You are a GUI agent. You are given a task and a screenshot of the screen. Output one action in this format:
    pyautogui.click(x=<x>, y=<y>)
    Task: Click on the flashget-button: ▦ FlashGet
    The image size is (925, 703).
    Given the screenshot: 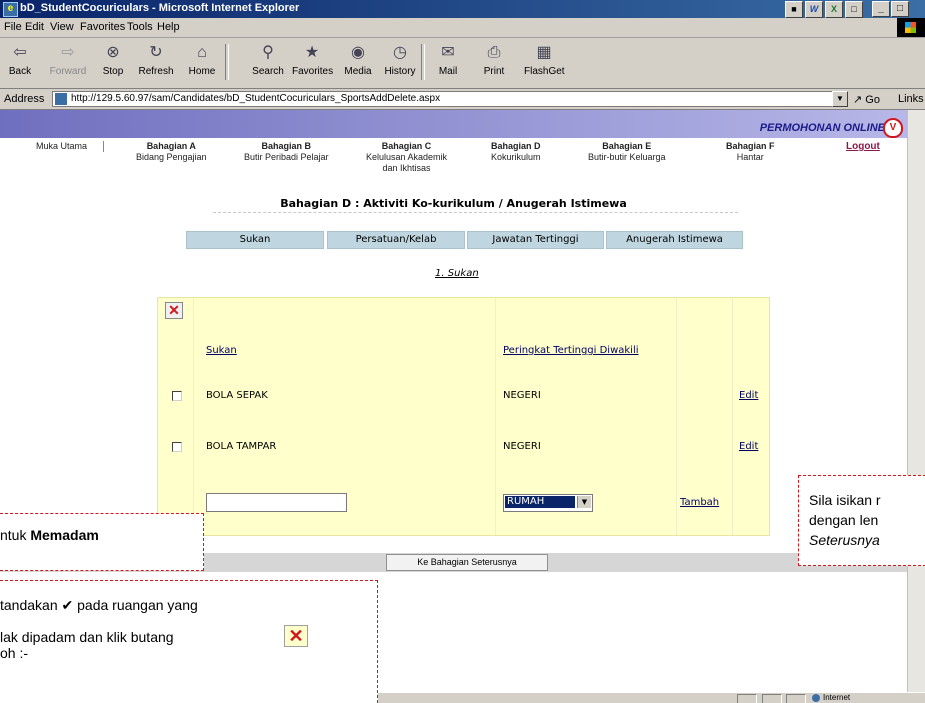 What is the action you would take?
    pyautogui.click(x=544, y=59)
    